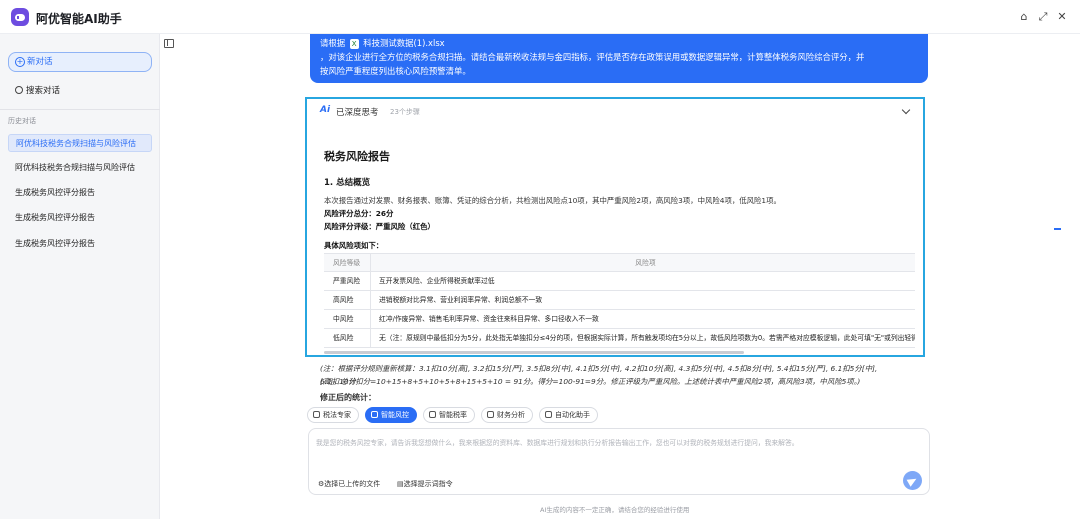 The width and height of the screenshot is (1080, 519). I want to click on thinking-steps: 23个步骤, so click(405, 112).